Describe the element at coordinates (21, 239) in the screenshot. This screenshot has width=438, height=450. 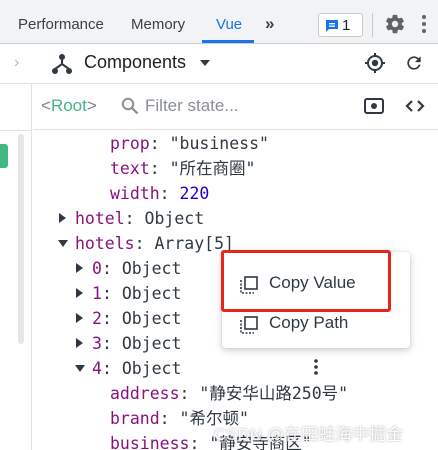
I see `scrollbar` at that location.